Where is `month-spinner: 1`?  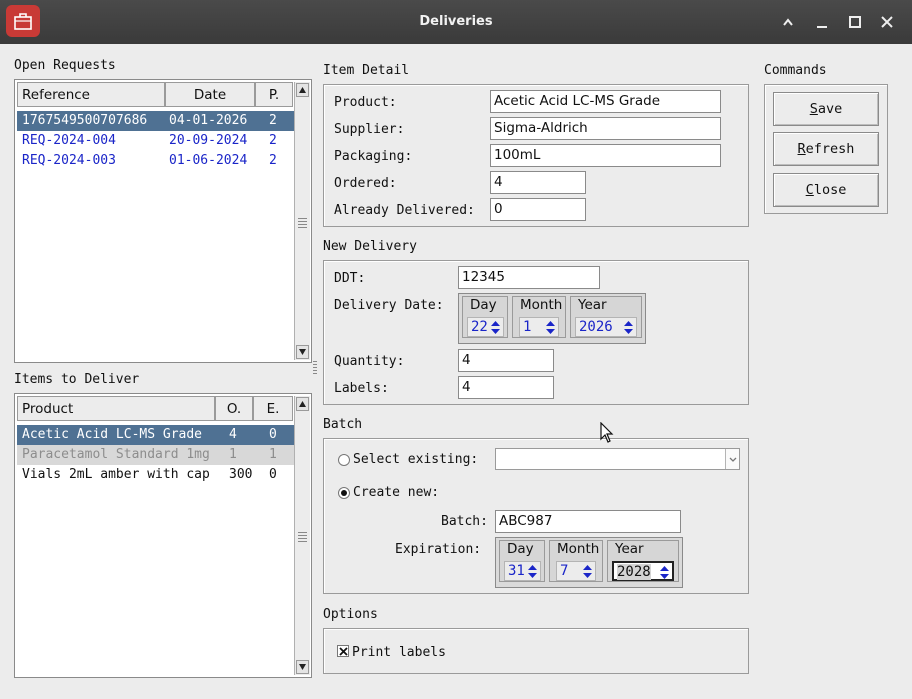 month-spinner: 1 is located at coordinates (539, 327).